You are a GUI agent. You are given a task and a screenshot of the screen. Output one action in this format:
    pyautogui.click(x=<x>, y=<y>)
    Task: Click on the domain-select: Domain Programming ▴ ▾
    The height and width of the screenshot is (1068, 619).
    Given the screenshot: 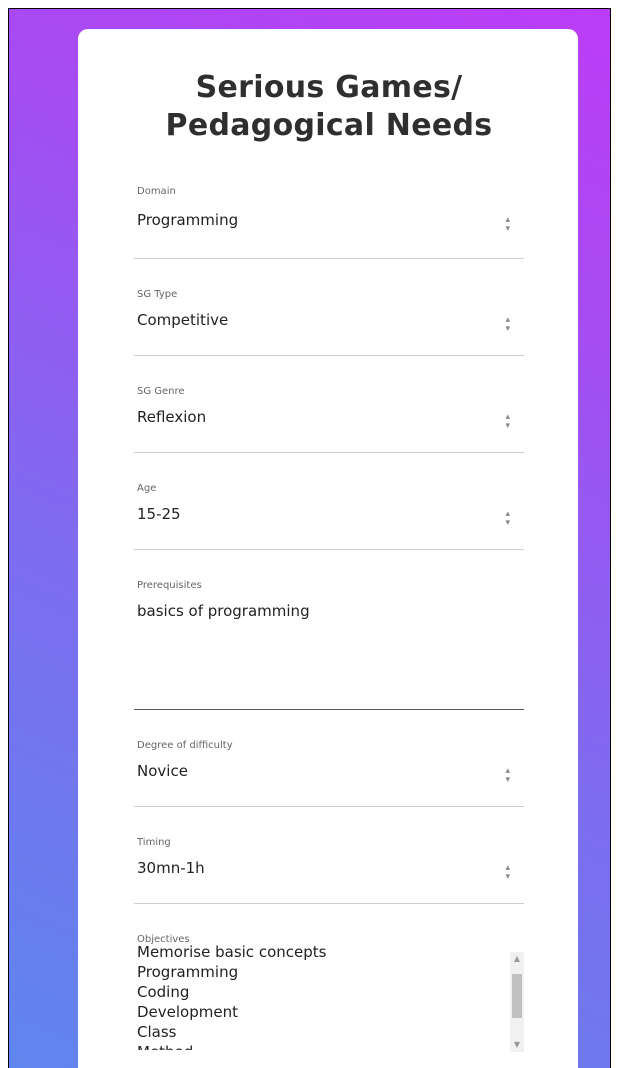 What is the action you would take?
    pyautogui.click(x=329, y=222)
    